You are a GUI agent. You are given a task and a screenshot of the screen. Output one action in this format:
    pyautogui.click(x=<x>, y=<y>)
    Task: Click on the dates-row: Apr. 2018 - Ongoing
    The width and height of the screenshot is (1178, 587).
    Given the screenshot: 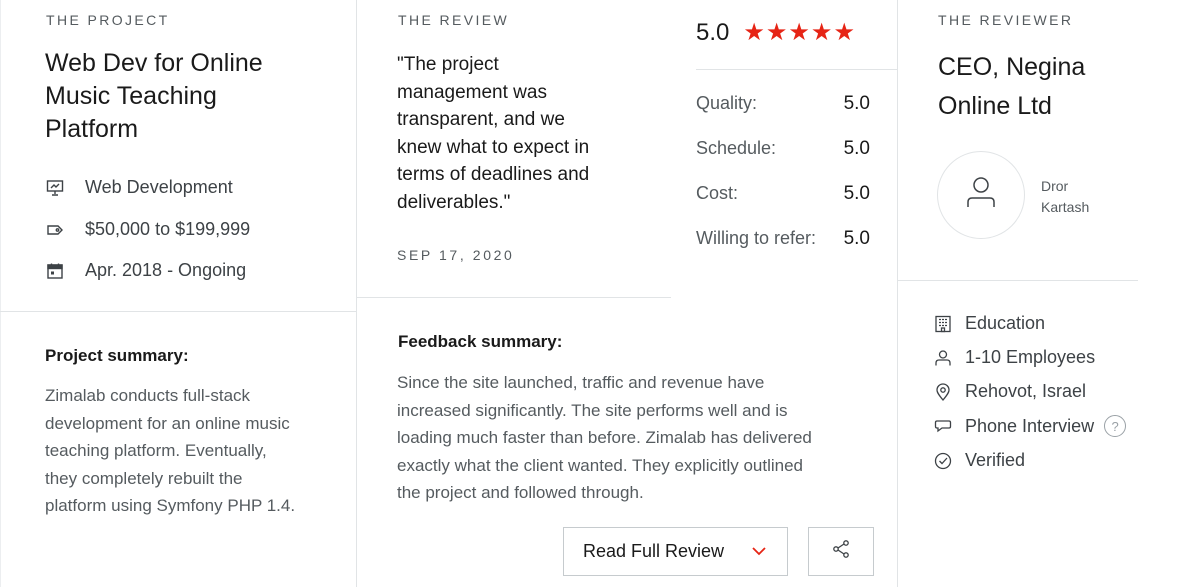 What is the action you would take?
    pyautogui.click(x=146, y=270)
    